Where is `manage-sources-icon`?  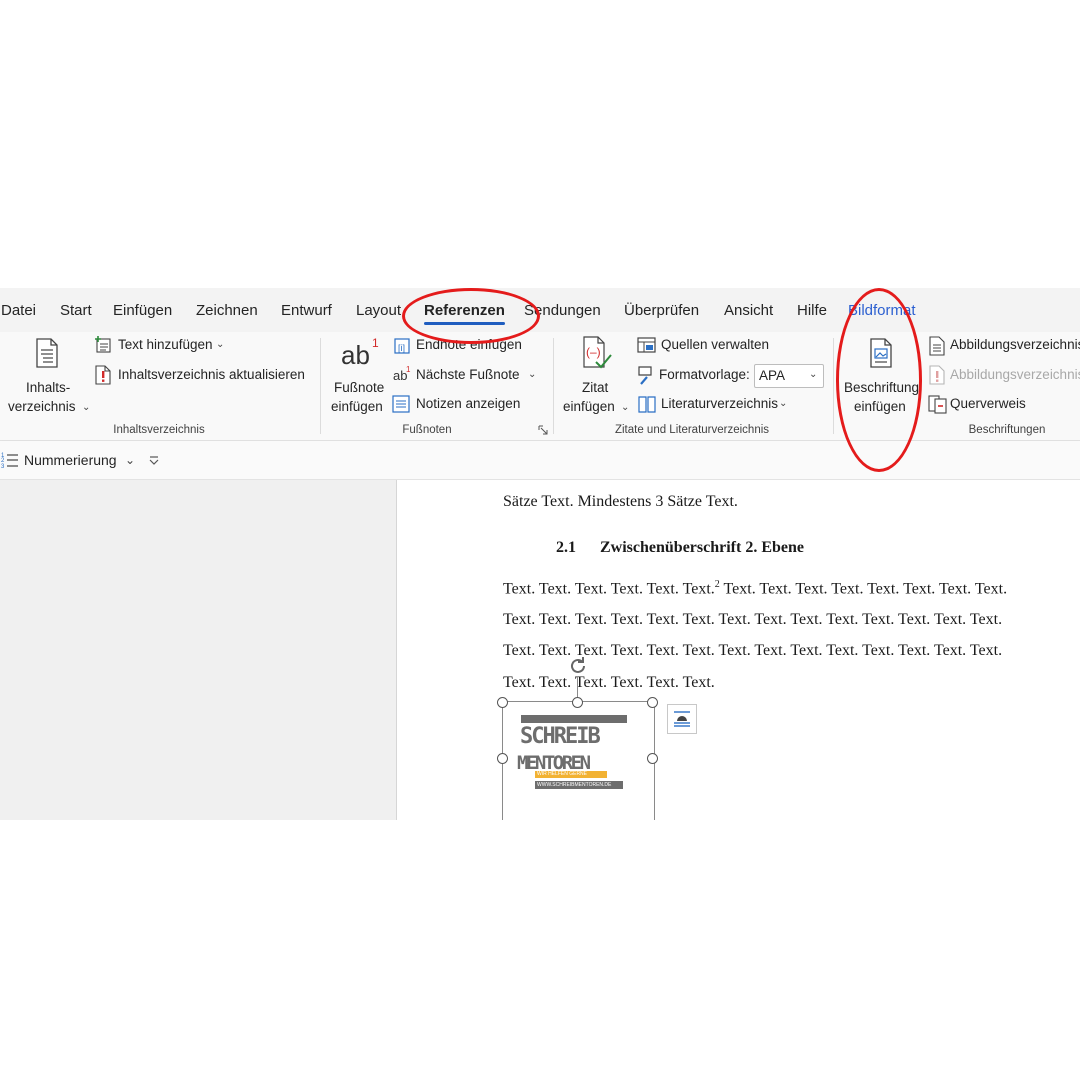 manage-sources-icon is located at coordinates (646, 345).